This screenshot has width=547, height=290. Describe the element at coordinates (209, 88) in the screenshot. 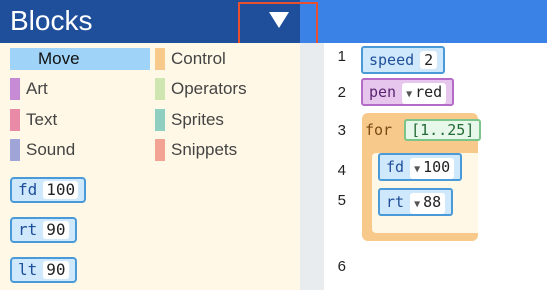

I see `category-label: Operators` at that location.